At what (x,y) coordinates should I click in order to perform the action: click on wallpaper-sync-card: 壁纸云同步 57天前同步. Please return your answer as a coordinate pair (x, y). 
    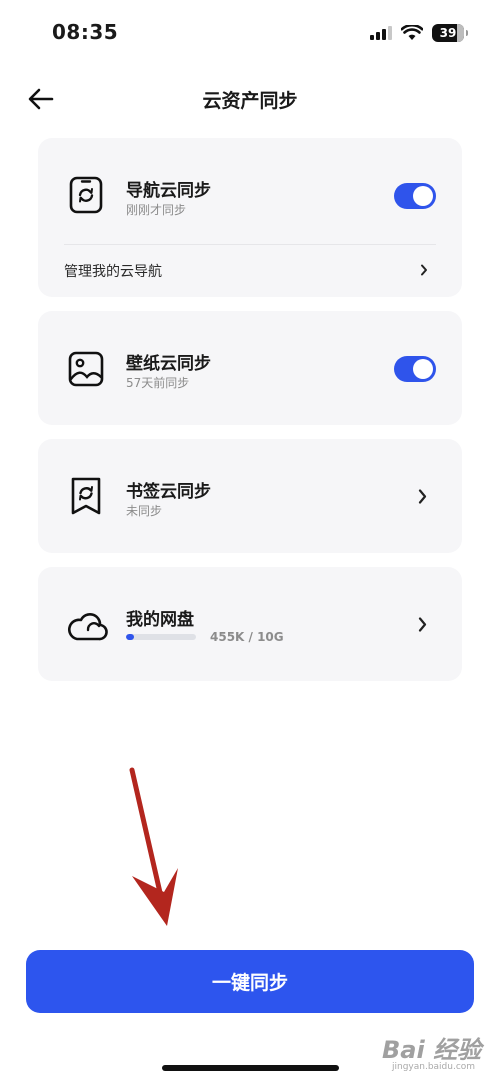
    Looking at the image, I should click on (250, 368).